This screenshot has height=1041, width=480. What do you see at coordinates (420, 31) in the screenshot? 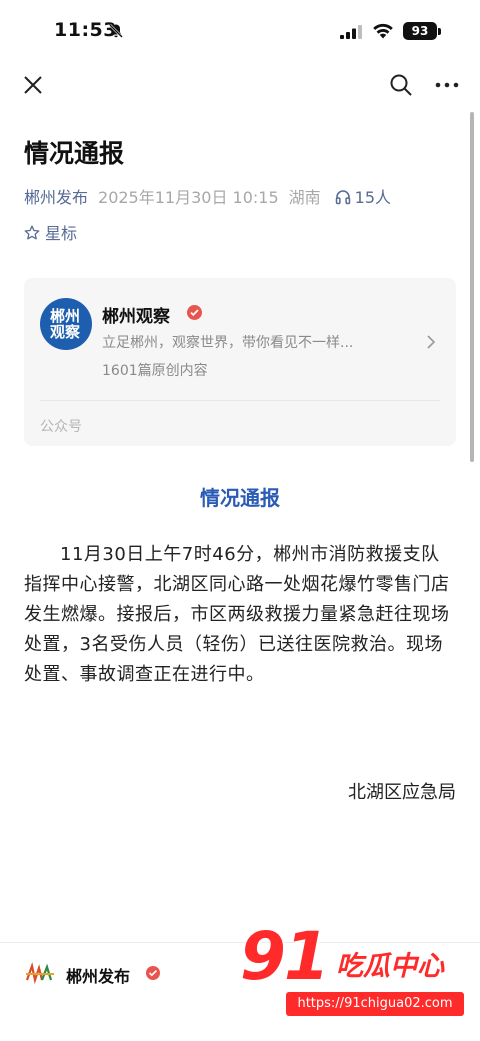
I see `battery-icon: 93` at bounding box center [420, 31].